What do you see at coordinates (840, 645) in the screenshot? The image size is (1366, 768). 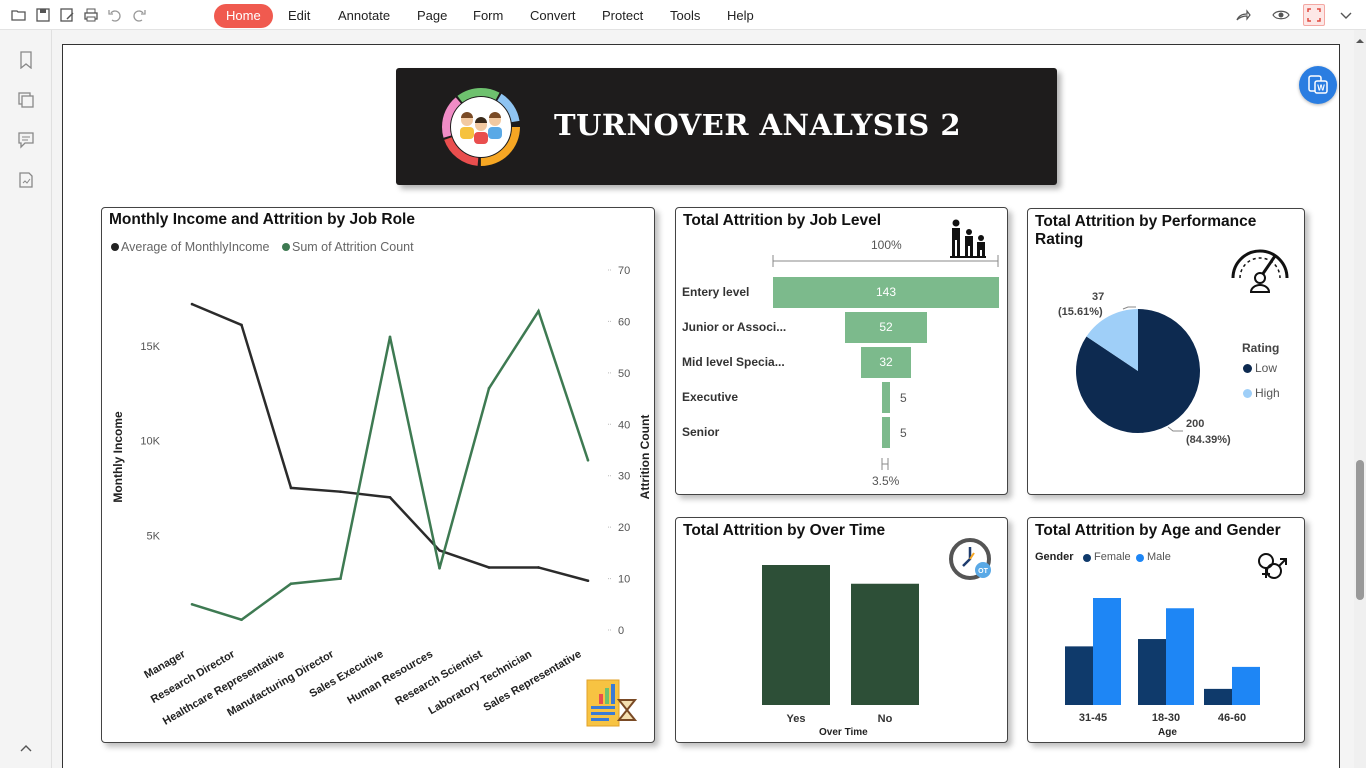 I see `over-time-bars: Yes No` at bounding box center [840, 645].